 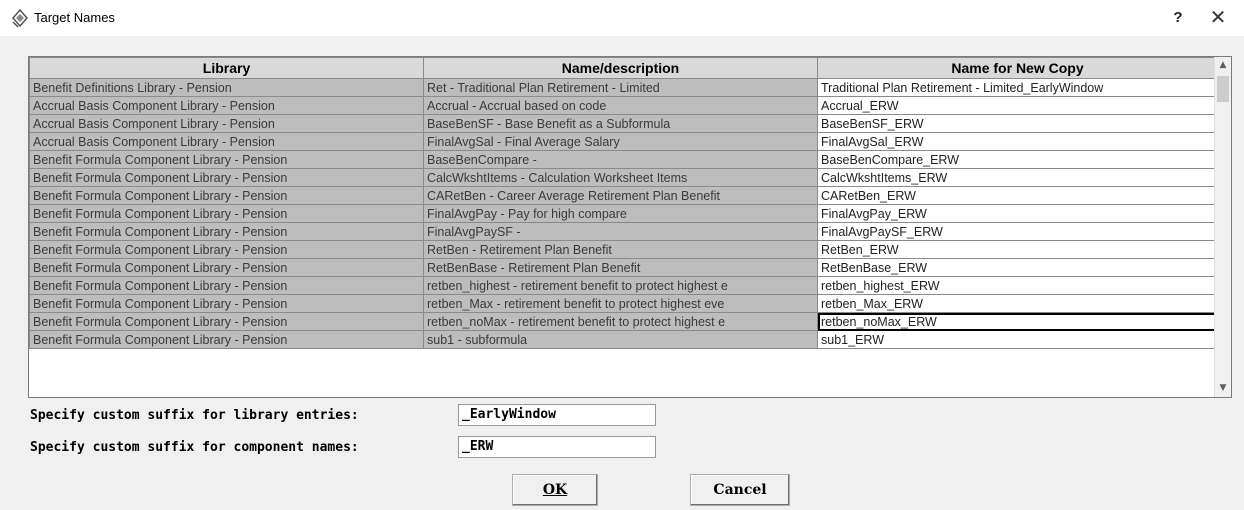 I want to click on description-cell: FinalAvgPaySF -, so click(x=620, y=231).